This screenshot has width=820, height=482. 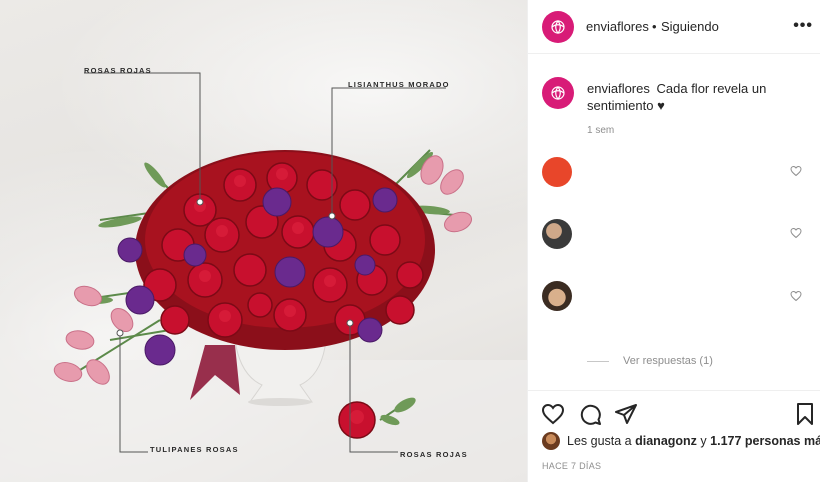 I want to click on likes-prefix: Les gusta a, so click(x=599, y=441).